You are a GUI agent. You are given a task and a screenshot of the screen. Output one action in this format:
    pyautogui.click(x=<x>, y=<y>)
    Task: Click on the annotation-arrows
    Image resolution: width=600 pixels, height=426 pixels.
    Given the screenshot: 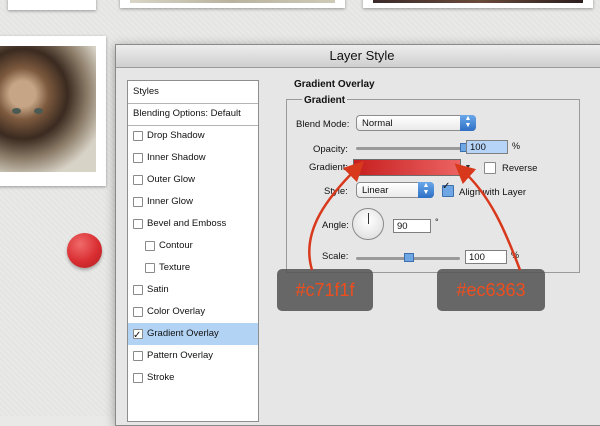 What is the action you would take?
    pyautogui.click(x=415, y=215)
    